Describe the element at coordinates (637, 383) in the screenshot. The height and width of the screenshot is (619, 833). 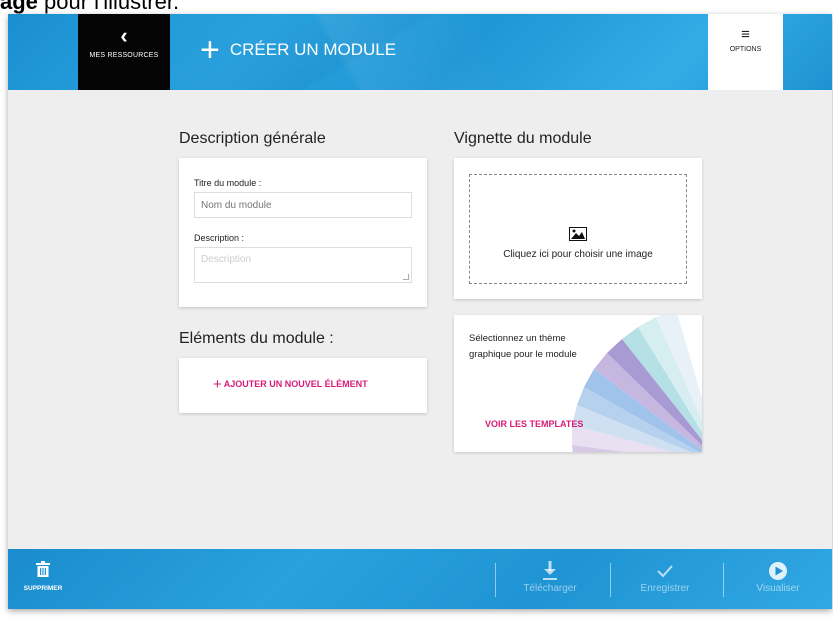
I see `color-swatch-fan-image` at that location.